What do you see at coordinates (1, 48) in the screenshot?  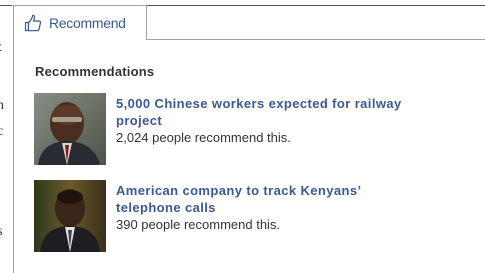 I see `background-text-fragment: t` at bounding box center [1, 48].